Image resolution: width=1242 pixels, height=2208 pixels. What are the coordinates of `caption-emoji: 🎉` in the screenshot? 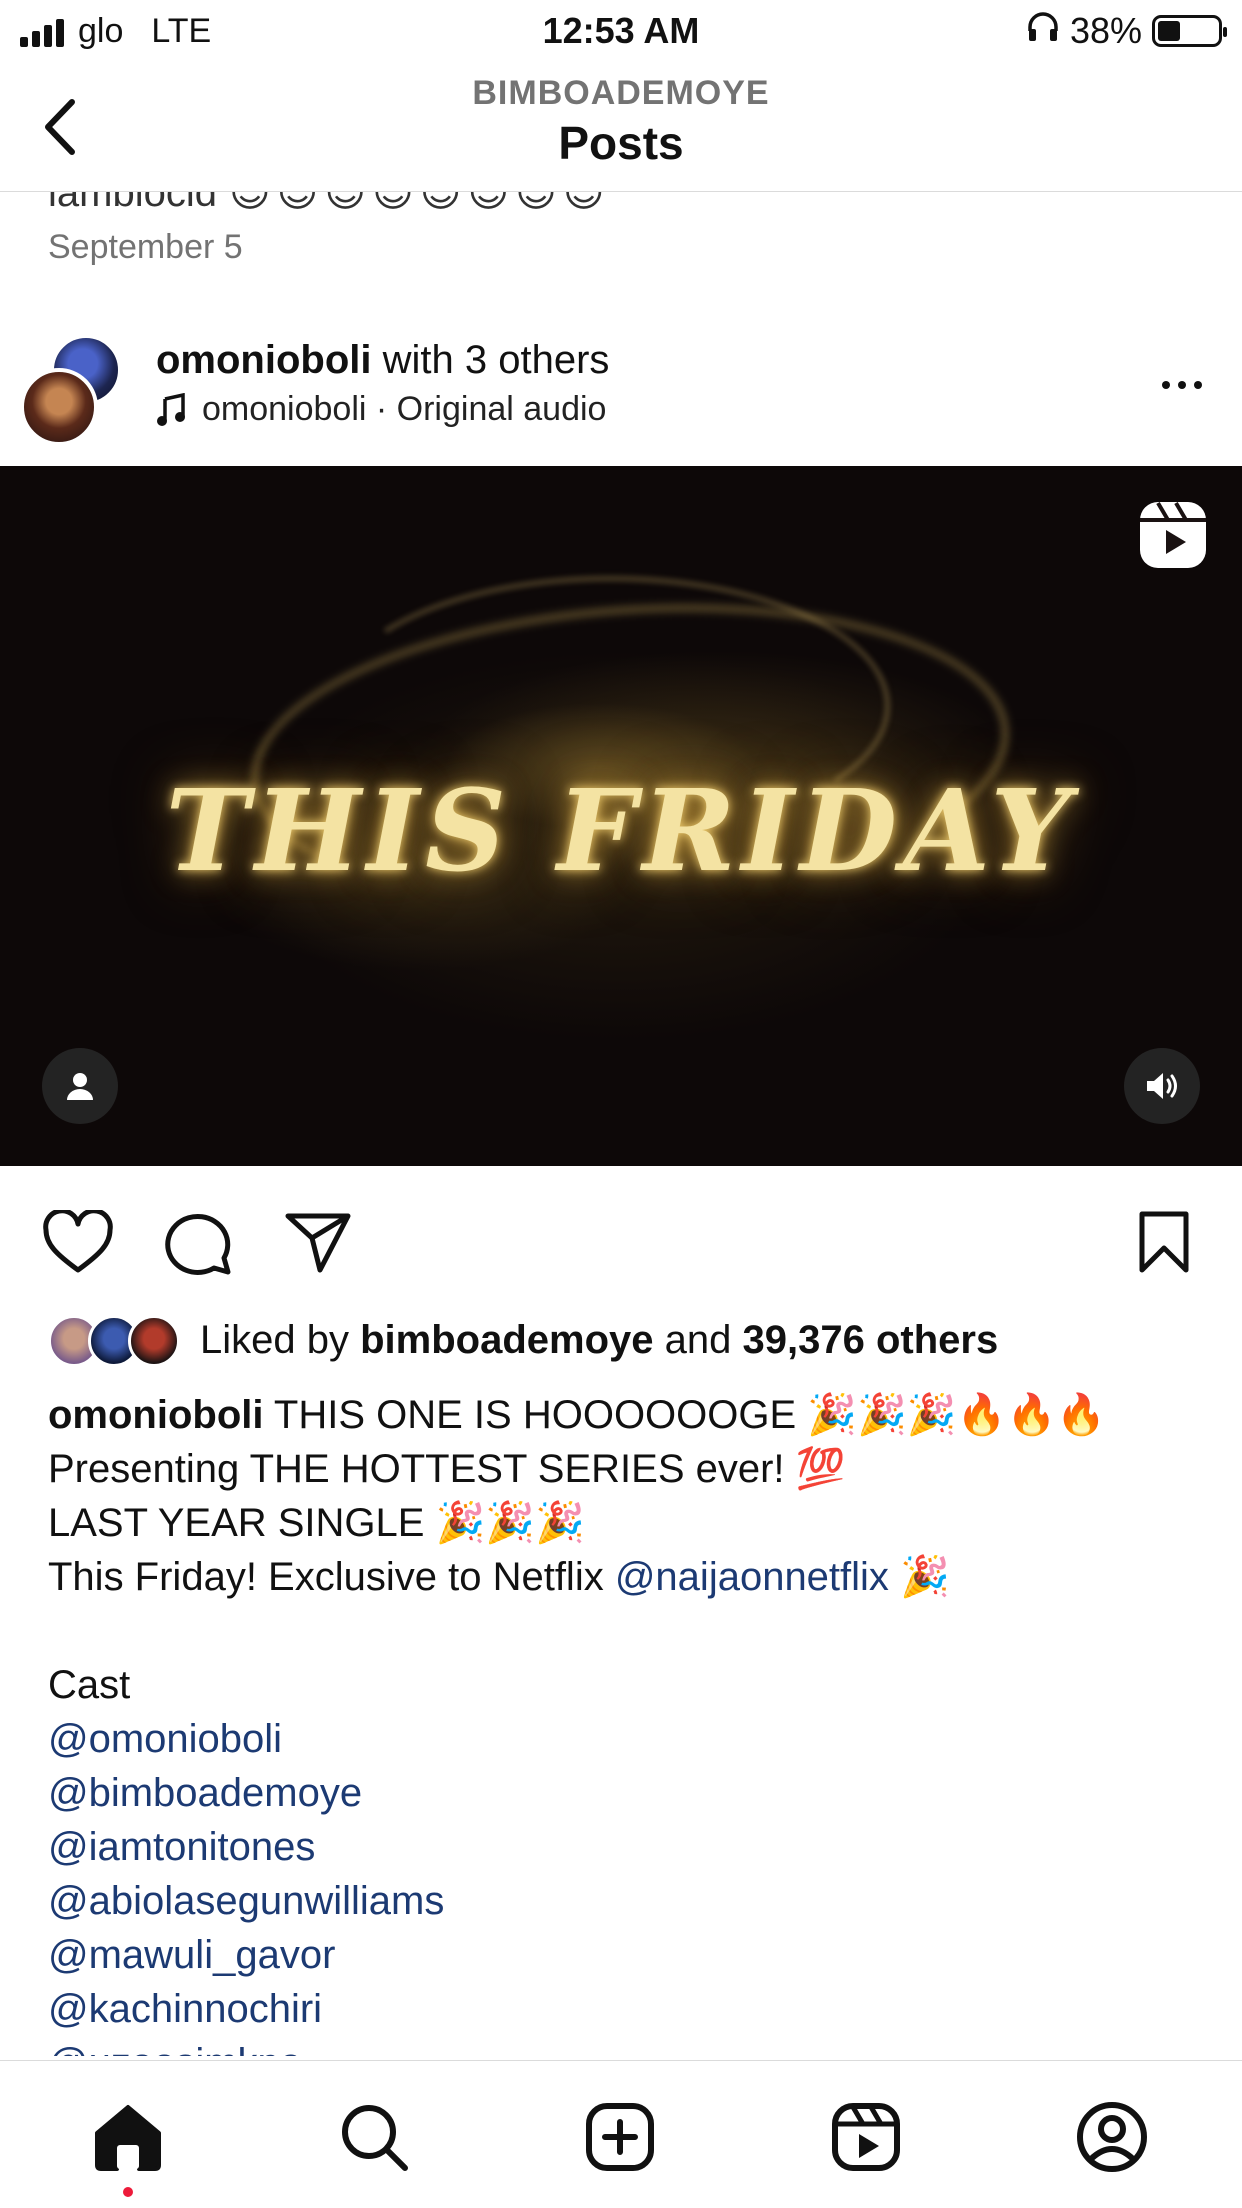 It's located at (925, 1577).